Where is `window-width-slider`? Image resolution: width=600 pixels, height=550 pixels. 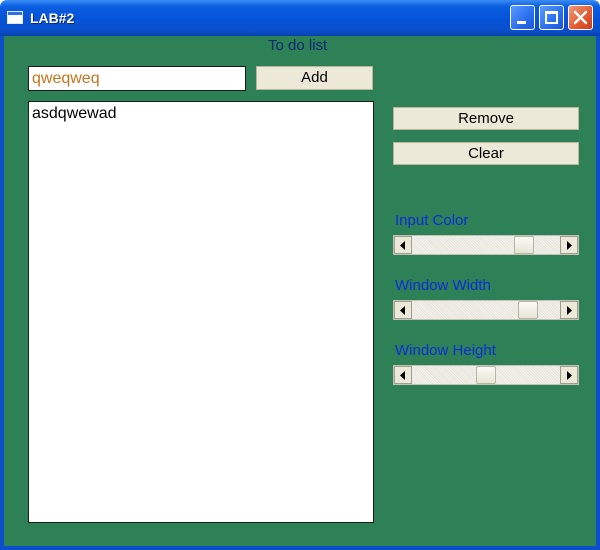
window-width-slider is located at coordinates (486, 310).